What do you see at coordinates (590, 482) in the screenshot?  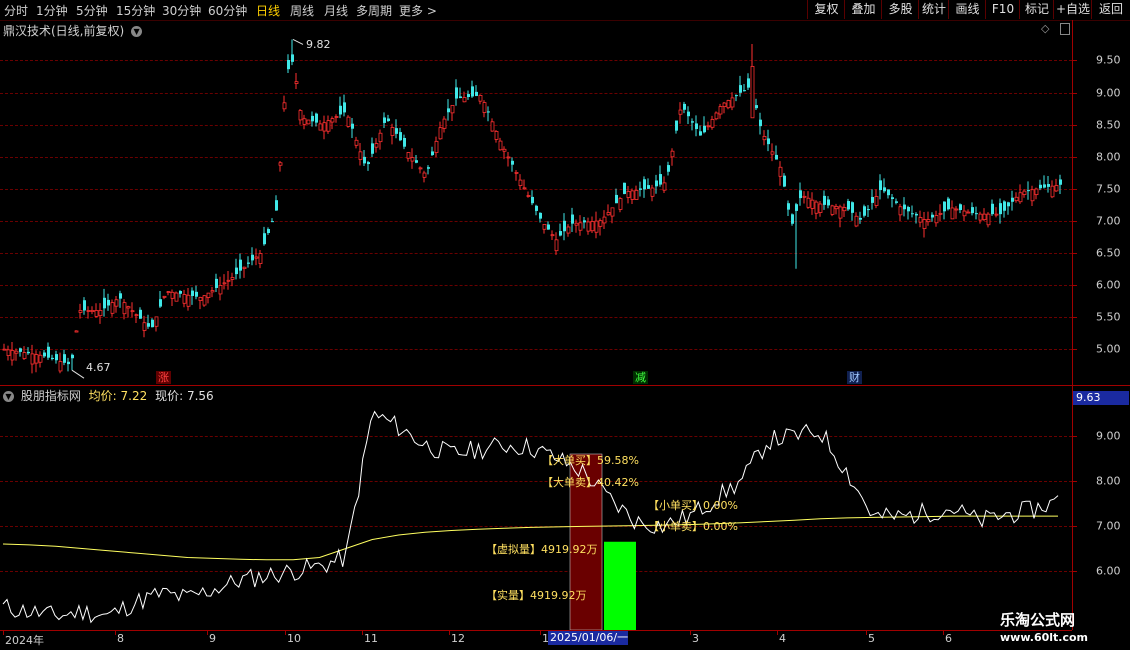 I see `big-sell-label: 【大单卖】40.42%` at bounding box center [590, 482].